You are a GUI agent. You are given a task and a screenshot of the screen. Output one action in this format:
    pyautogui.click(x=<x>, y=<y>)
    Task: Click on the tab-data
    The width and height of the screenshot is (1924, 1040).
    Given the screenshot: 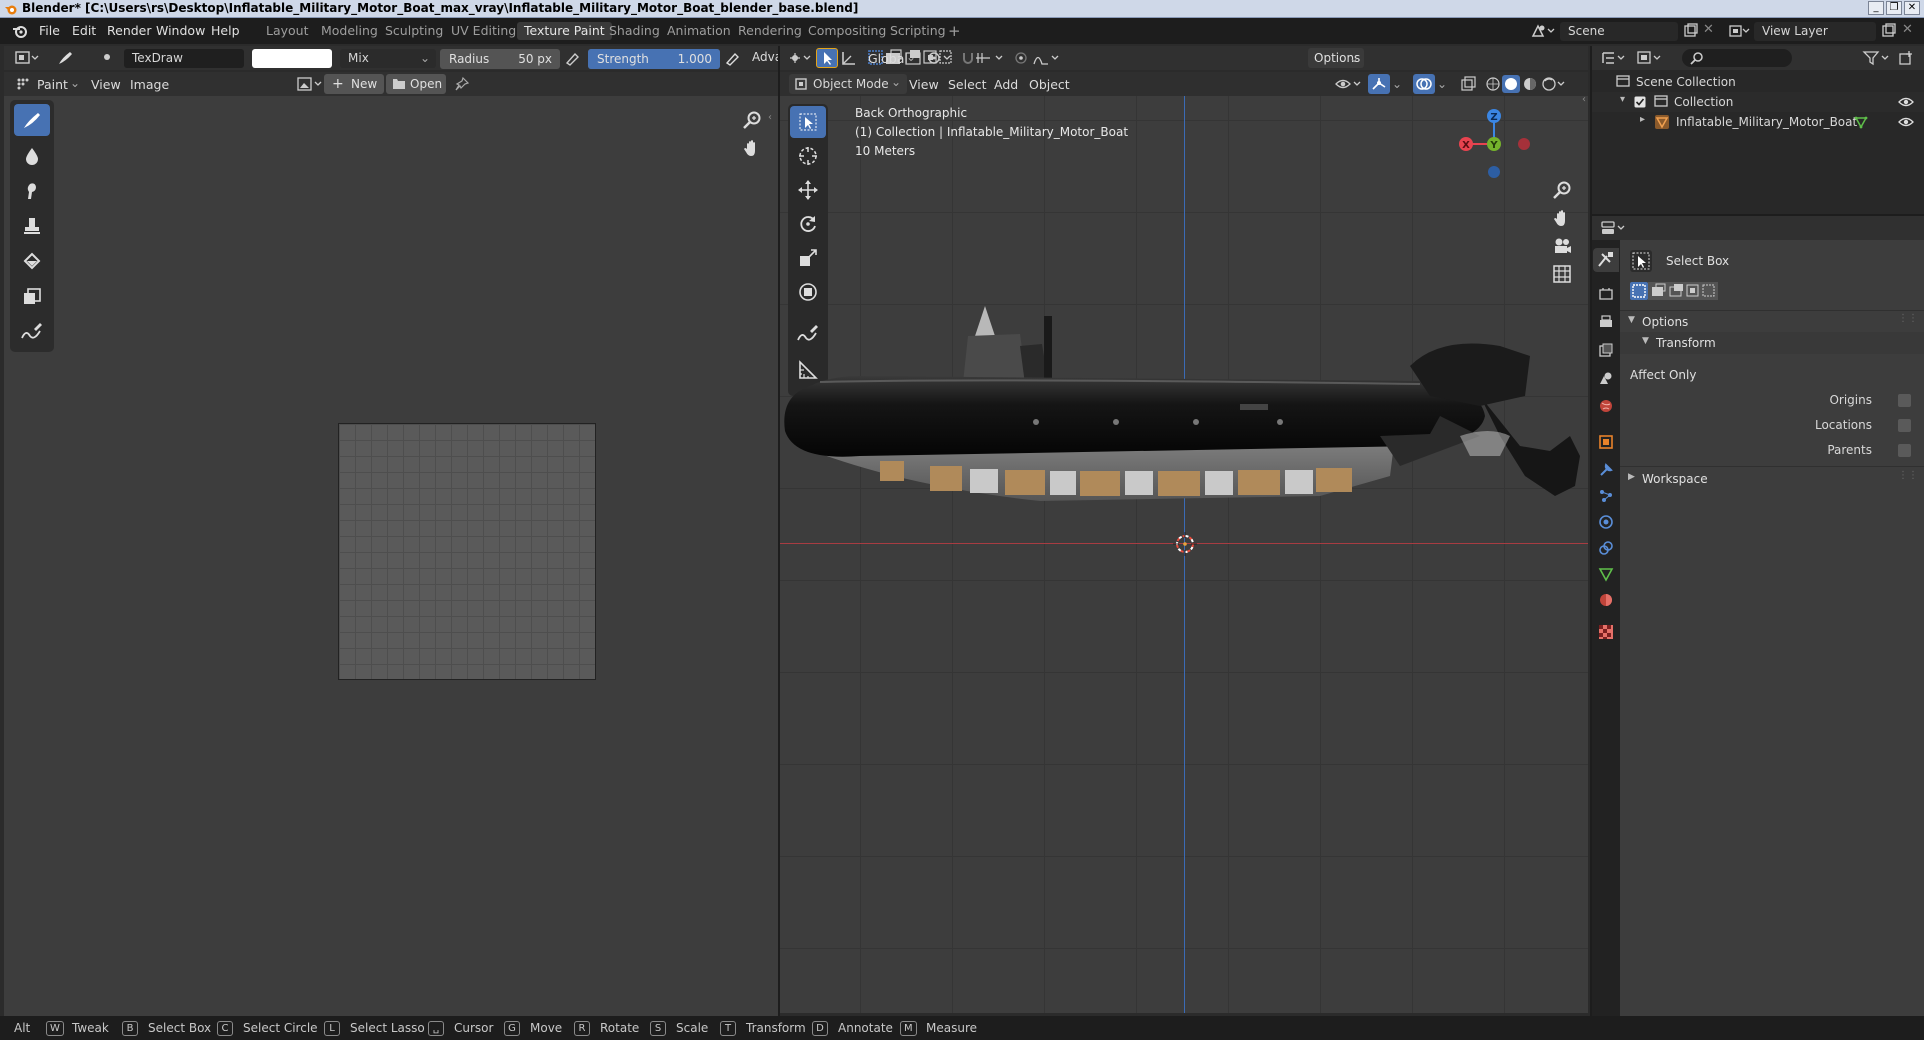 What is the action you would take?
    pyautogui.click(x=1606, y=574)
    